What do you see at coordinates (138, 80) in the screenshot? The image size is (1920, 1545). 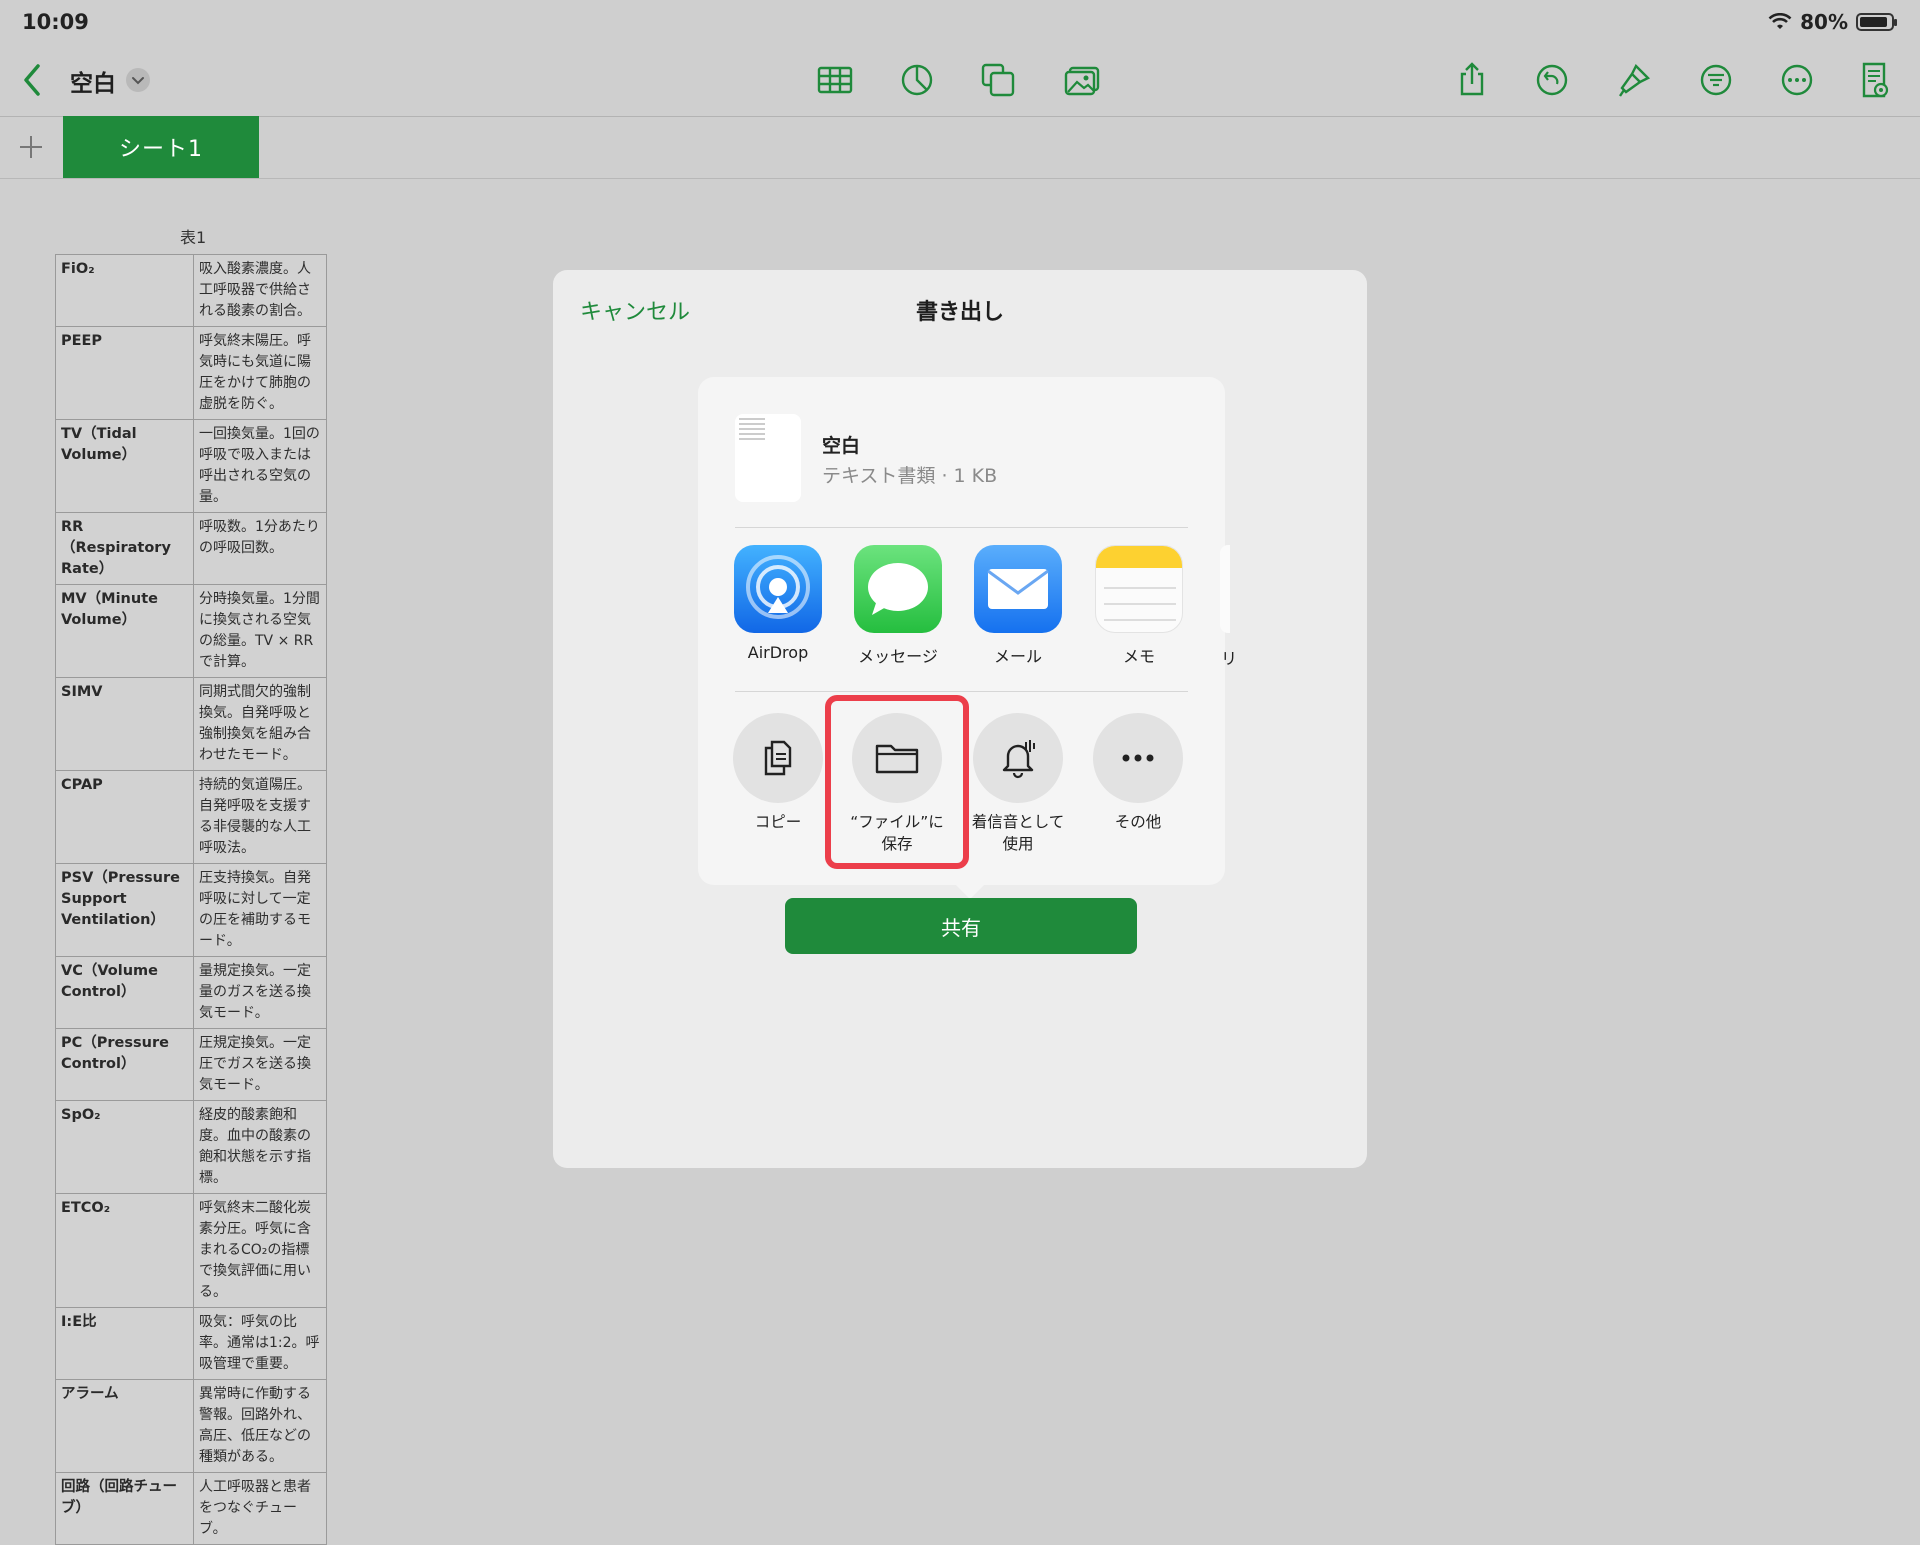 I see `title-menu-button` at bounding box center [138, 80].